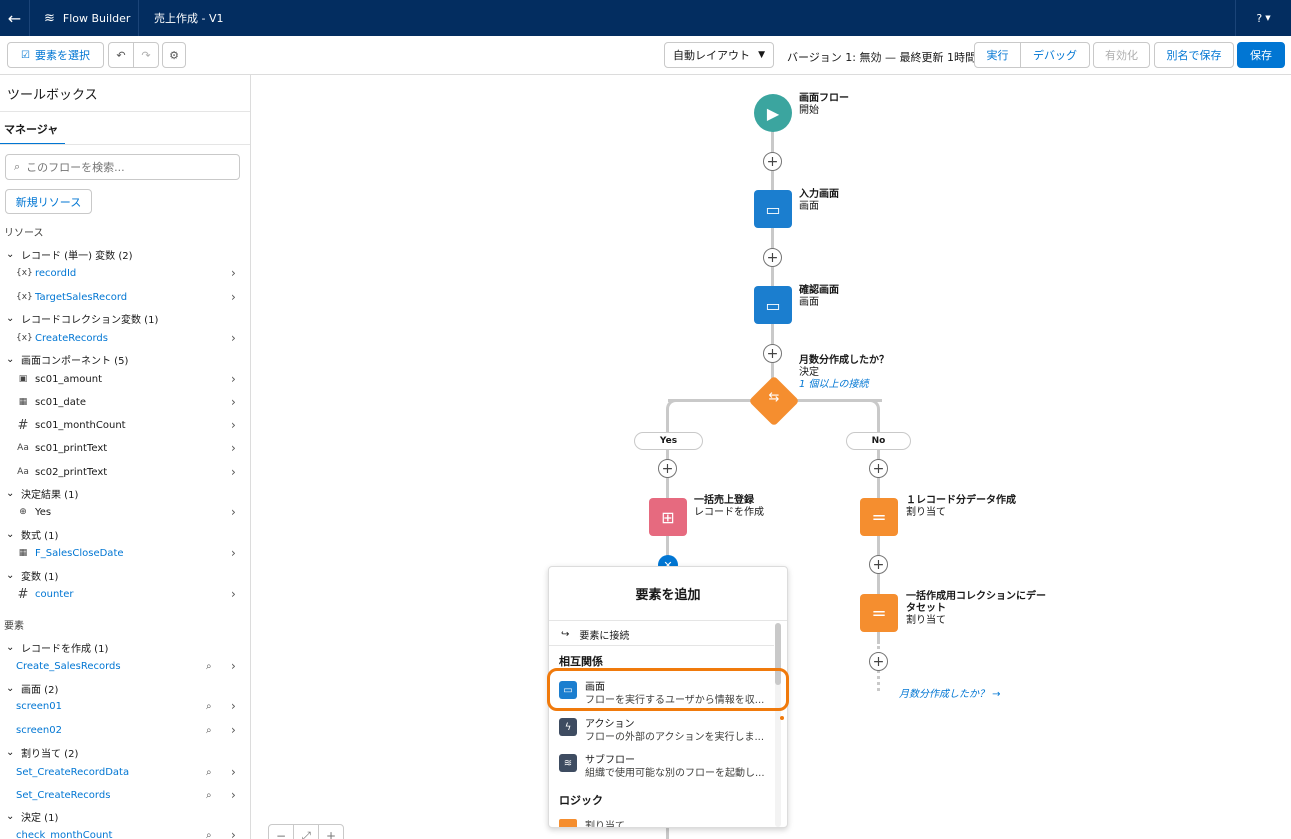 The image size is (1291, 839). I want to click on list-item: {x} recordId ›, so click(125, 273).